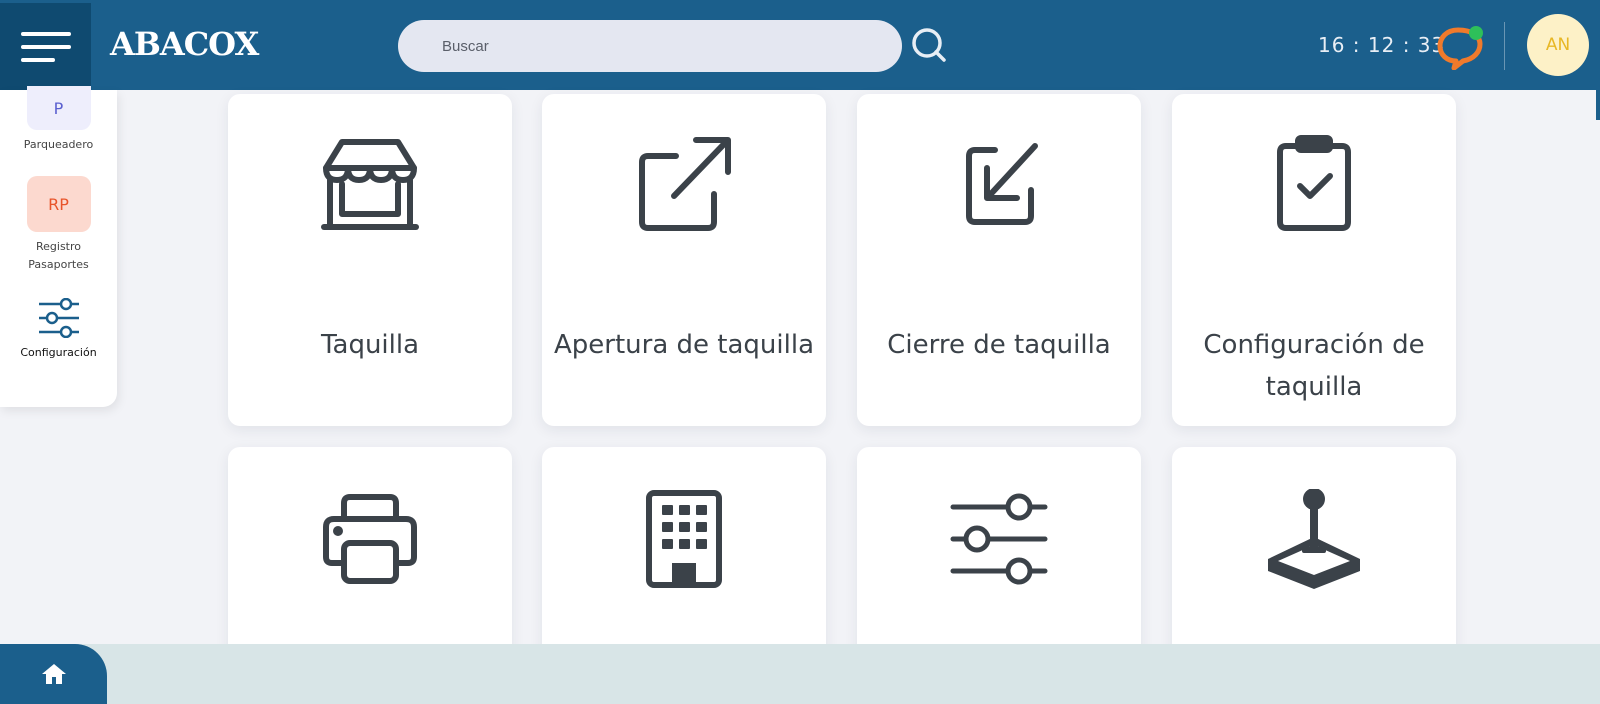  What do you see at coordinates (1314, 260) in the screenshot?
I see `card-configuracion-taquilla: Configuración de taquilla` at bounding box center [1314, 260].